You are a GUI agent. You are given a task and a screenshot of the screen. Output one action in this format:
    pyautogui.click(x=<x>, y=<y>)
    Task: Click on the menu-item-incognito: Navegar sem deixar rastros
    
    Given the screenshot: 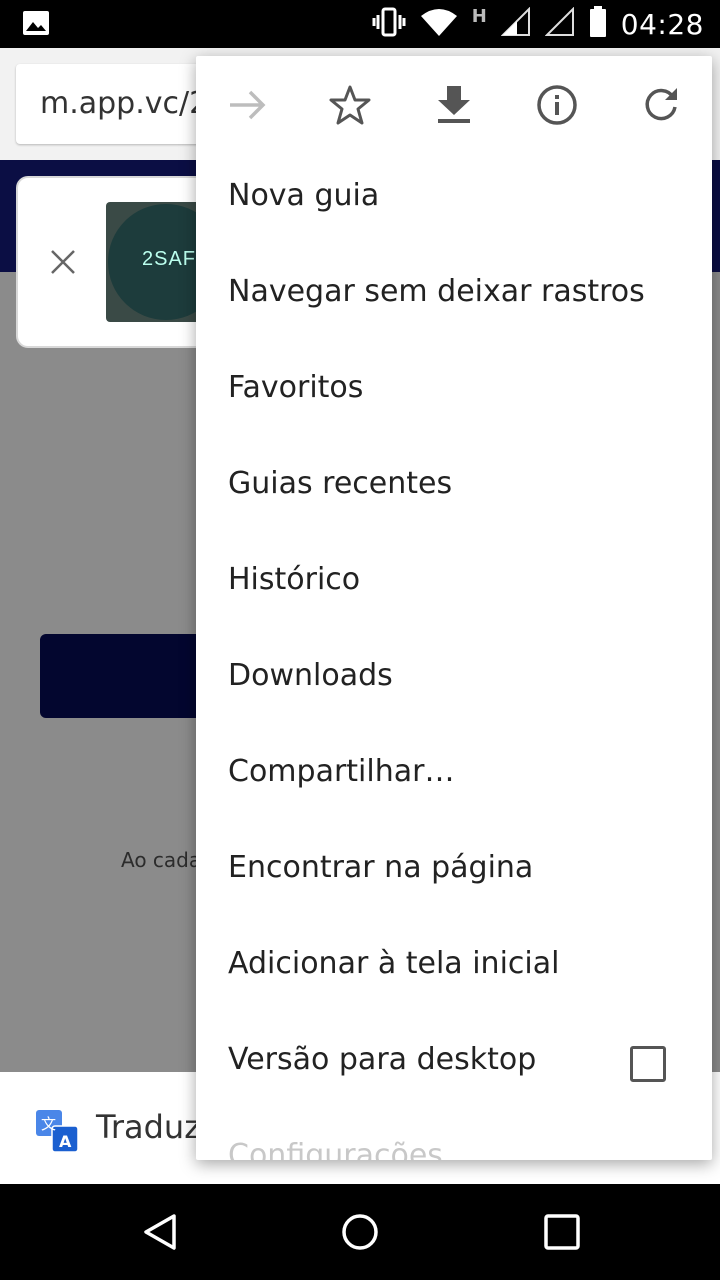 What is the action you would take?
    pyautogui.click(x=454, y=296)
    